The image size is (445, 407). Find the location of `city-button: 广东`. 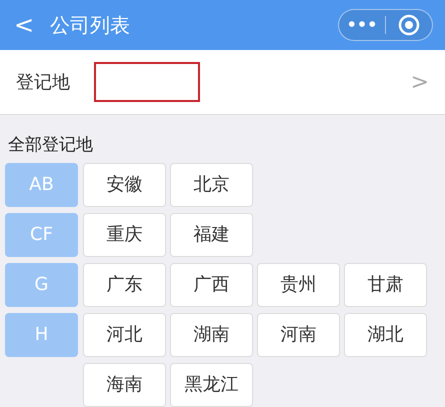

city-button: 广东 is located at coordinates (124, 284).